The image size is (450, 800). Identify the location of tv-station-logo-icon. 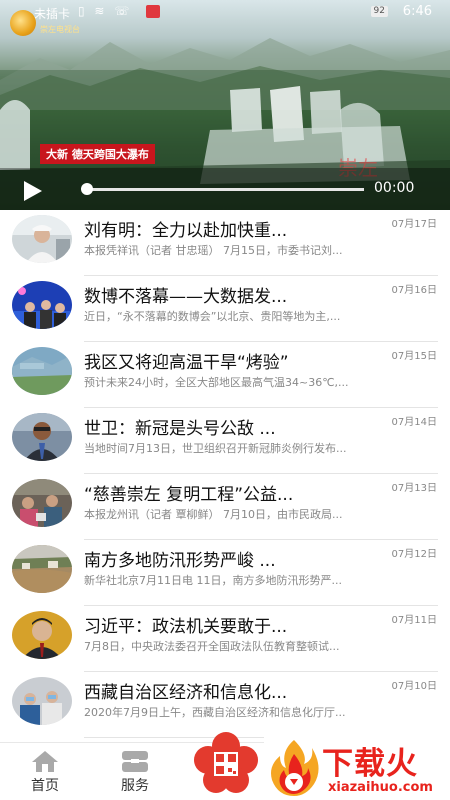
(23, 23).